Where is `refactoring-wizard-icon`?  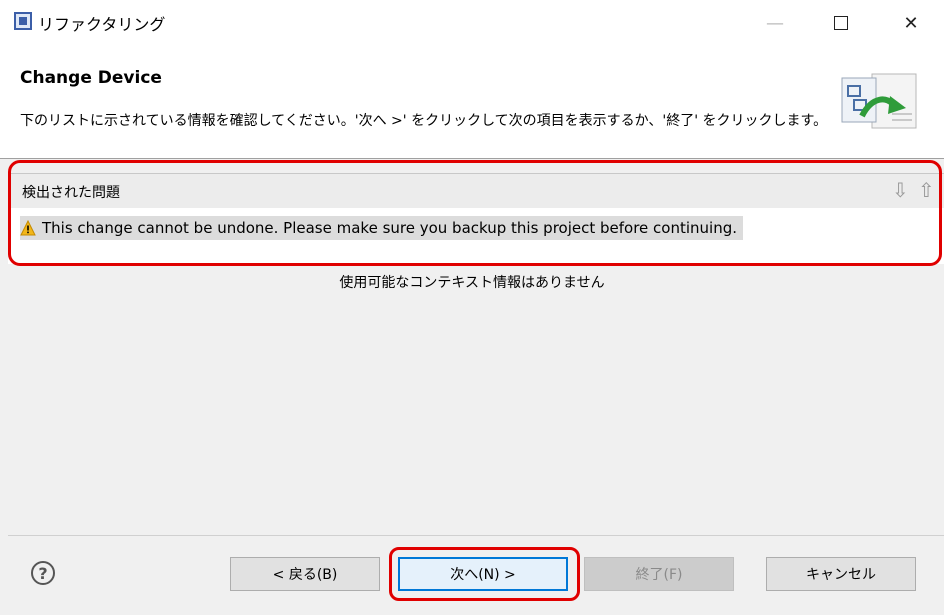 refactoring-wizard-icon is located at coordinates (879, 101).